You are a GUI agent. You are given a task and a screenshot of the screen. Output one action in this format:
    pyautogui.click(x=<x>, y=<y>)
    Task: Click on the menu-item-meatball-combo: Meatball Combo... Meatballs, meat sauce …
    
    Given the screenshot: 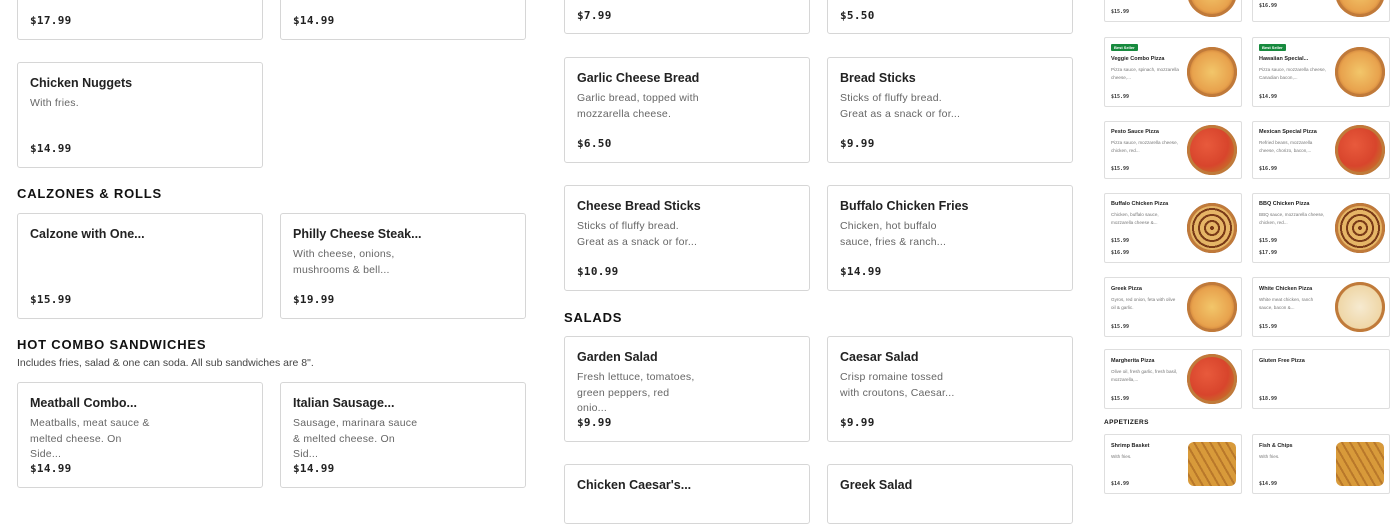 What is the action you would take?
    pyautogui.click(x=140, y=435)
    